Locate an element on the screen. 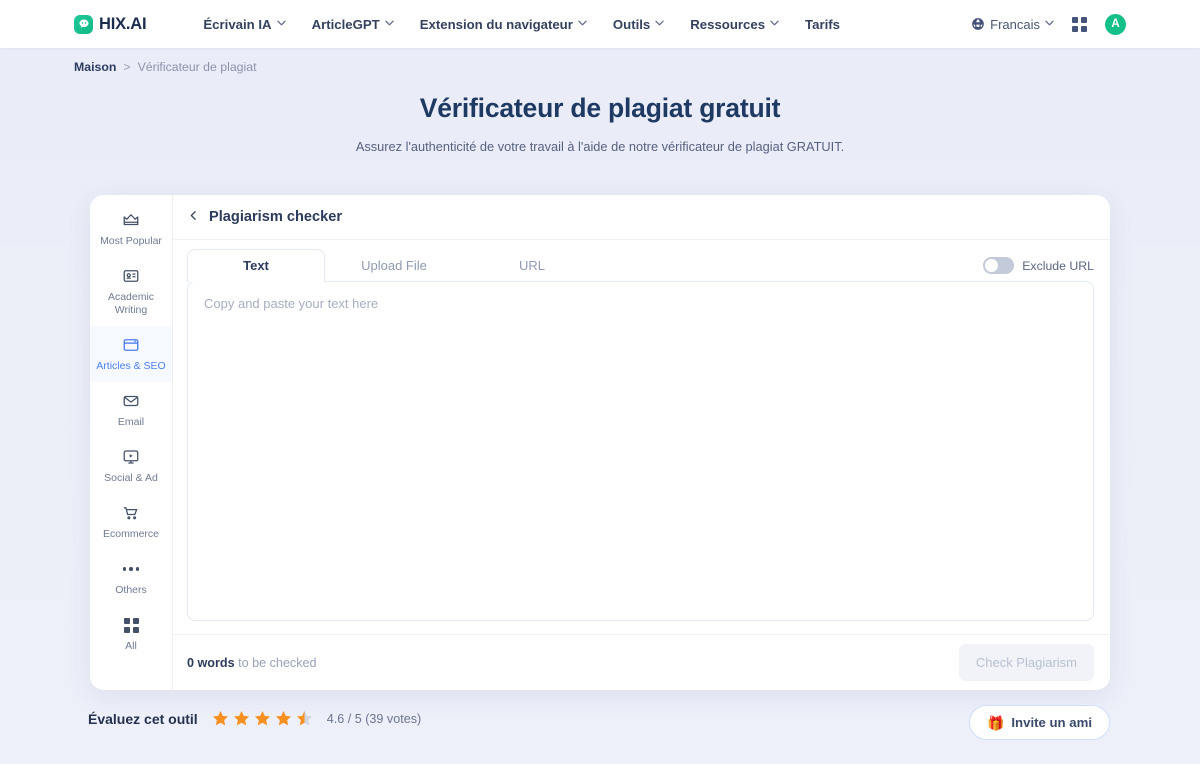 This screenshot has height=764, width=1200. brand-logo: HIX.AI is located at coordinates (110, 24).